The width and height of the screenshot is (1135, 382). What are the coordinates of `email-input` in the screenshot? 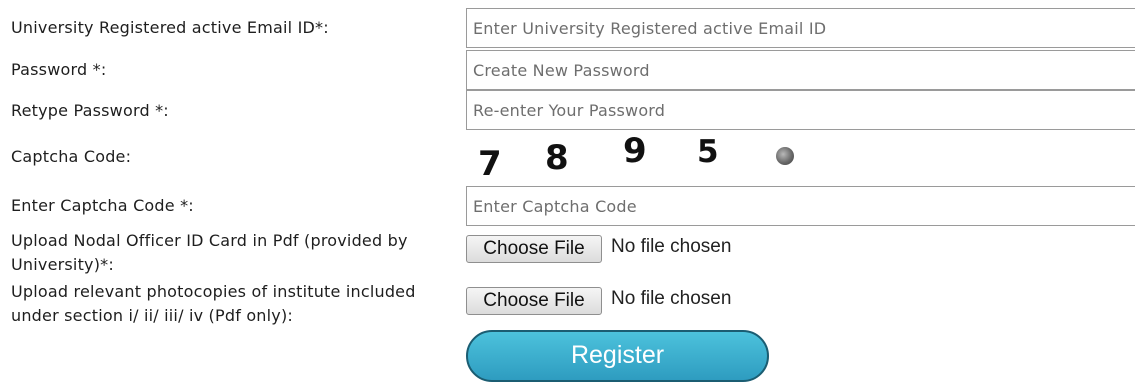 It's located at (800, 28).